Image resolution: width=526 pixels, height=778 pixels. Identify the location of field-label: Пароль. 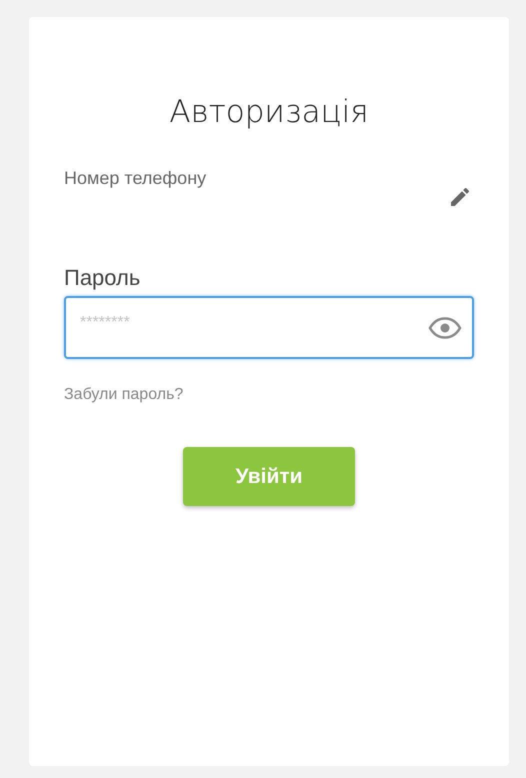
(102, 278).